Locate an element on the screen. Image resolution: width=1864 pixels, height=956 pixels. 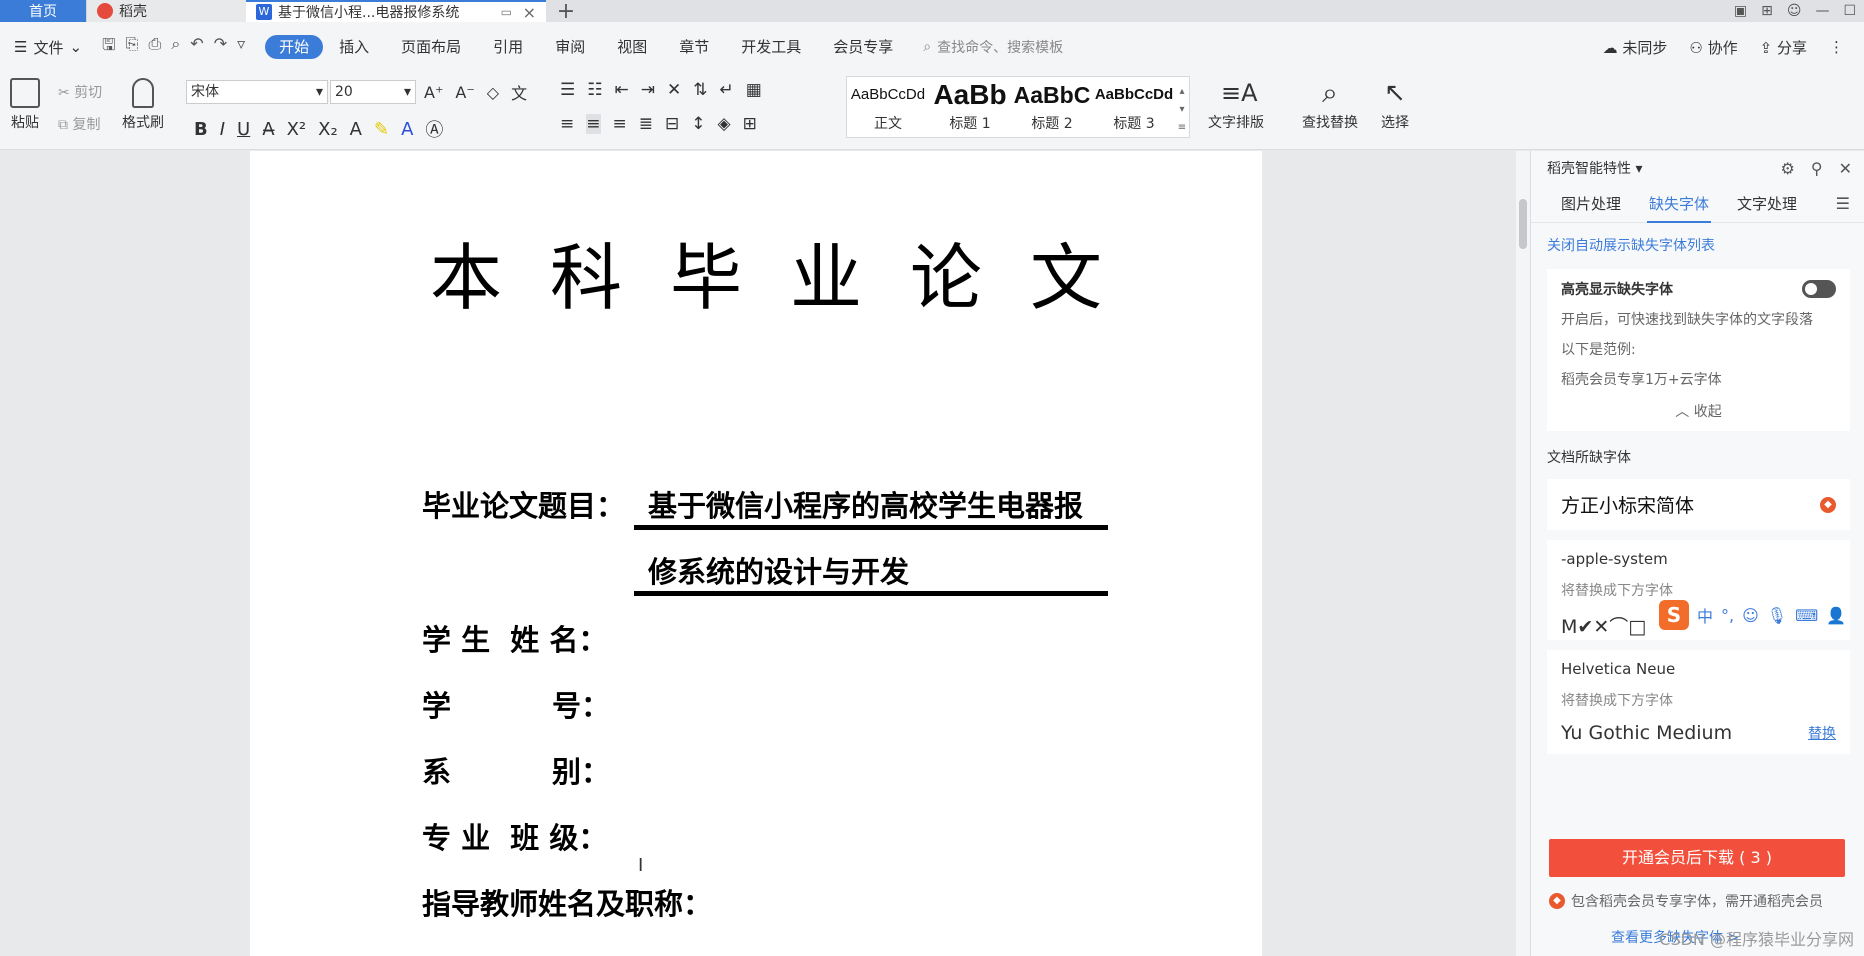
copy-button: ⧉ 复制 is located at coordinates (80, 124).